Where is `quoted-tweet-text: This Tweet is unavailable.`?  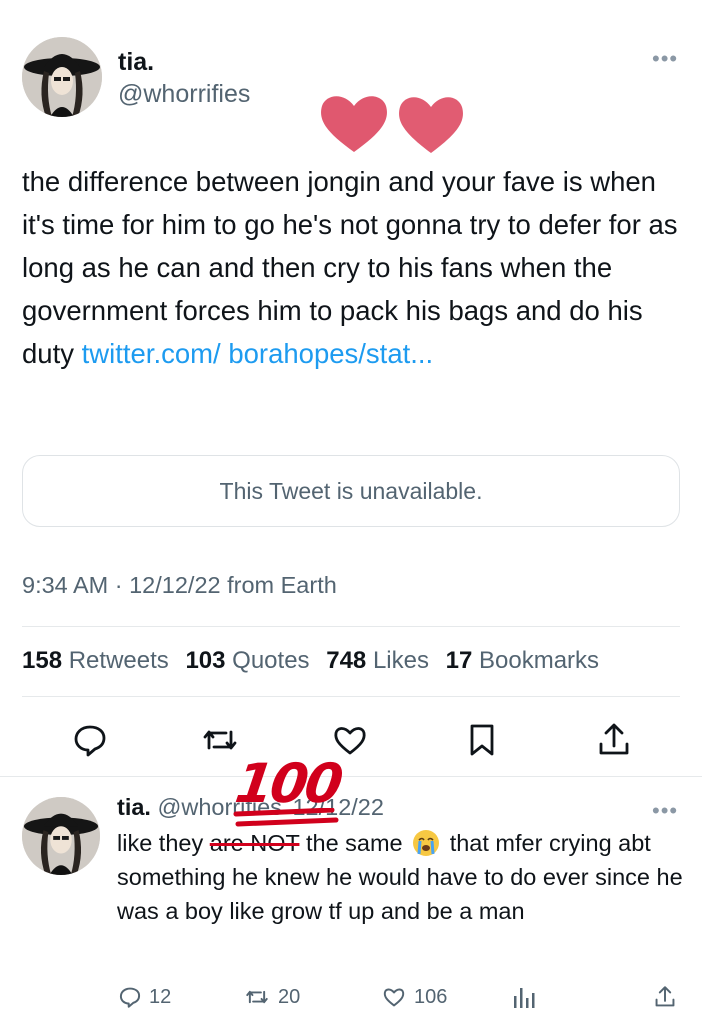 quoted-tweet-text: This Tweet is unavailable. is located at coordinates (351, 490).